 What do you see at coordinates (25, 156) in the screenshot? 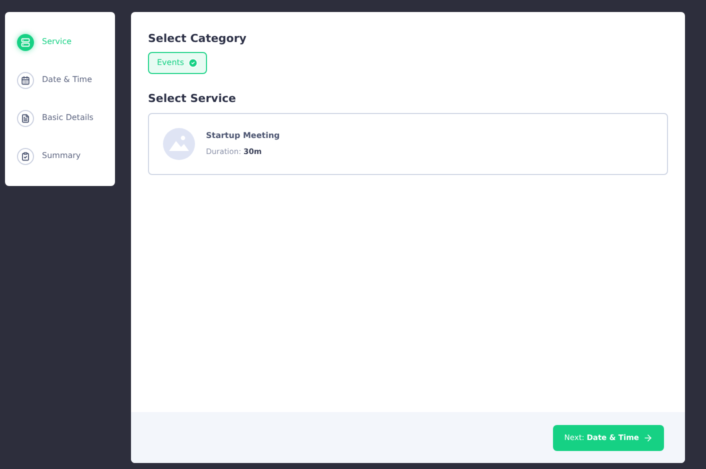
I see `clipboard-check-icon` at bounding box center [25, 156].